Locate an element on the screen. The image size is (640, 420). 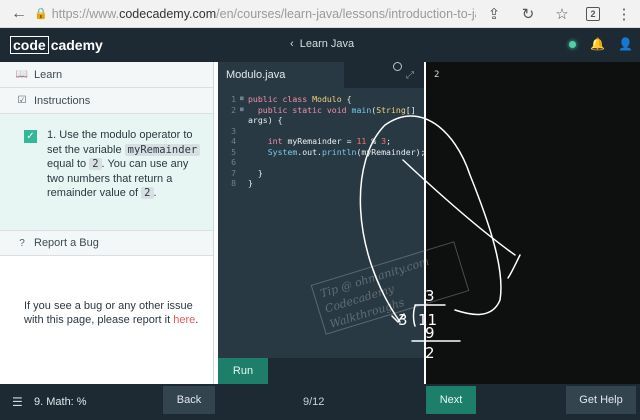
header-icons: 🔔 👤 is located at coordinates (601, 44).